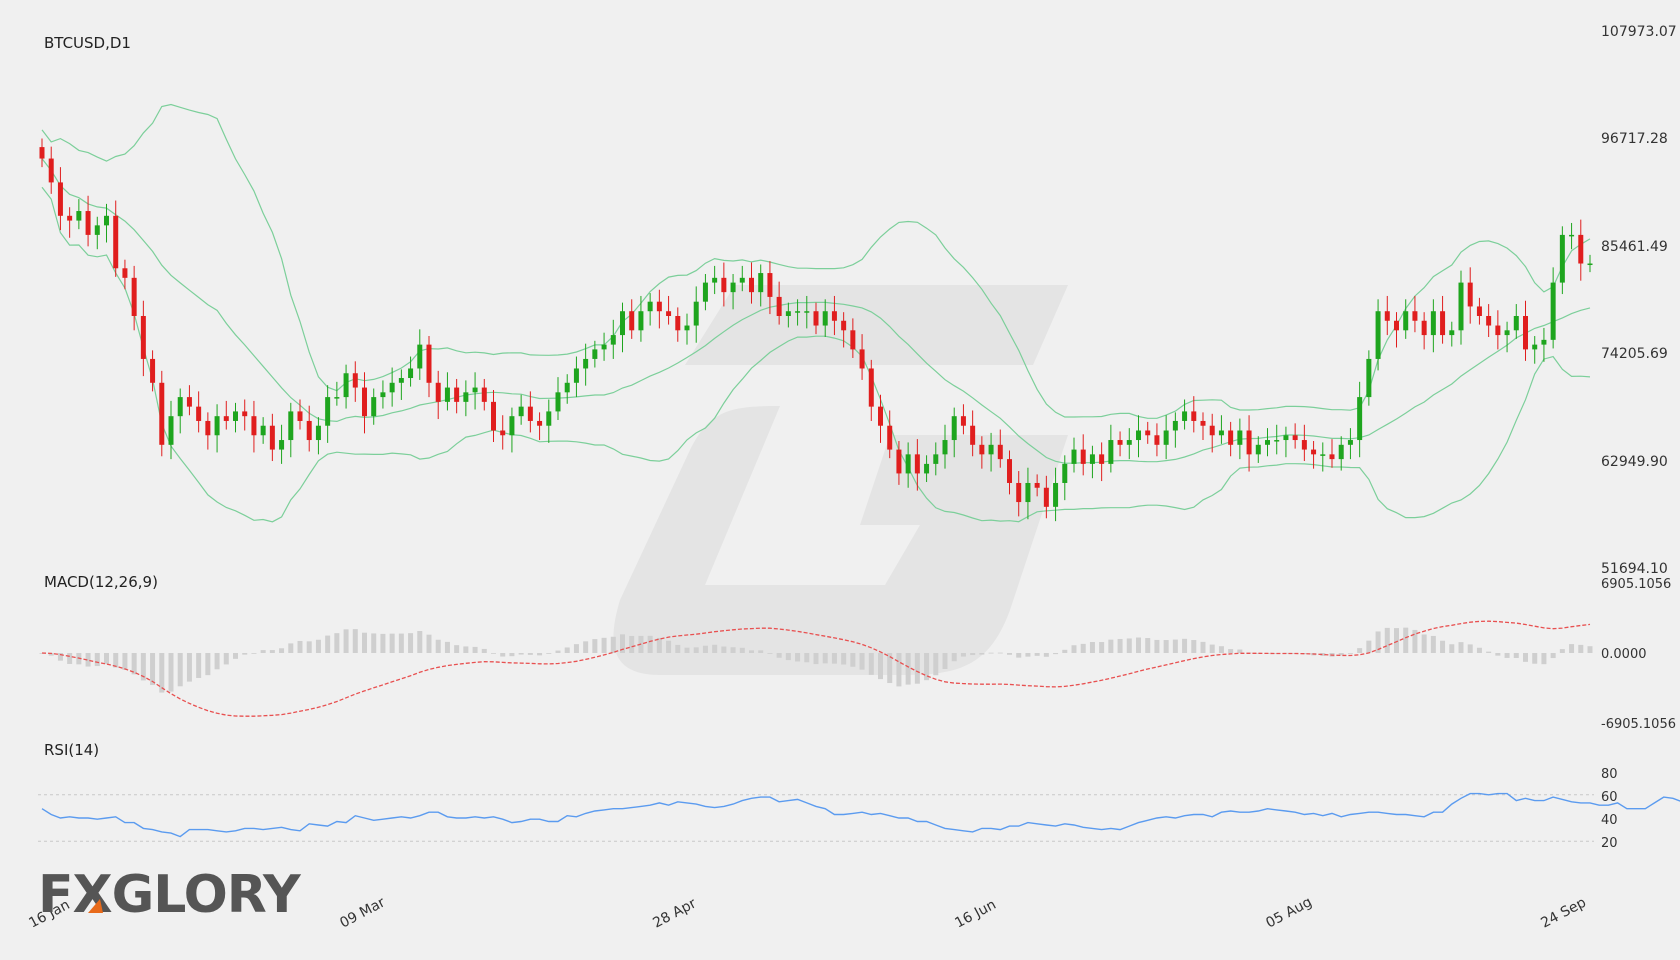 The width and height of the screenshot is (1680, 960). What do you see at coordinates (87, 43) in the screenshot?
I see `symbol-title: BTCUSD,D1` at bounding box center [87, 43].